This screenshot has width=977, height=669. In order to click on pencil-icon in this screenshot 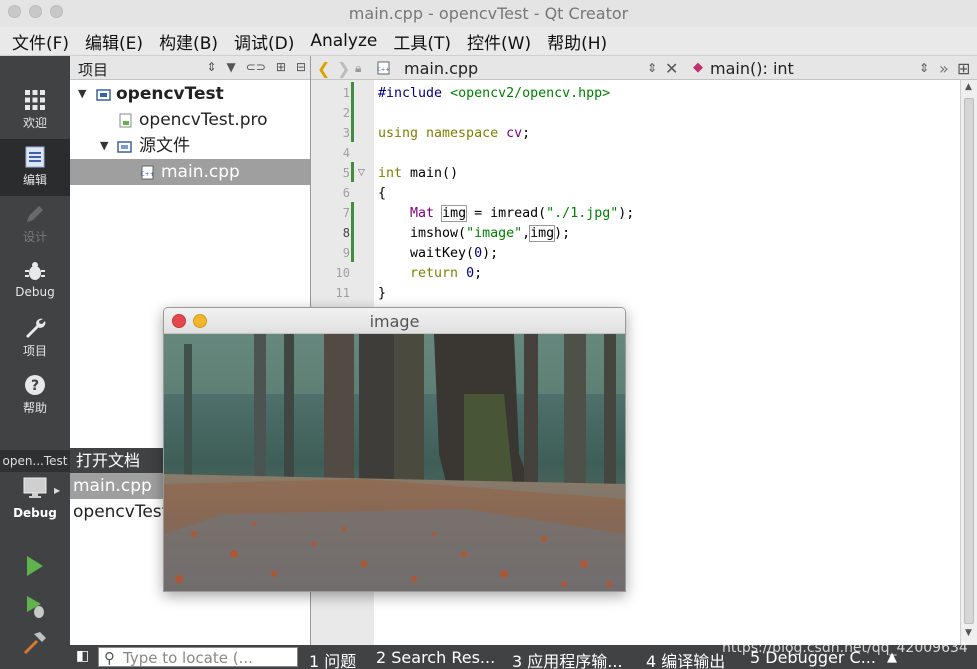, I will do `click(35, 214)`.